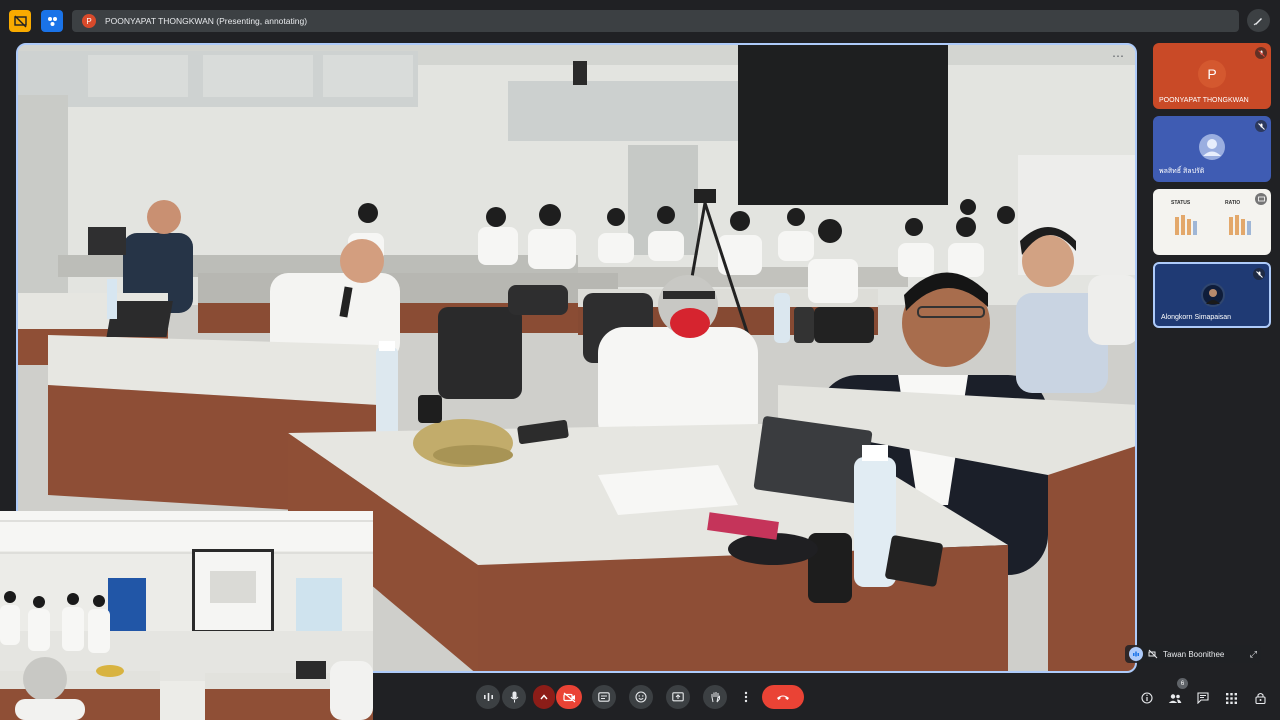 This screenshot has height=720, width=1280. I want to click on raise-hand-button, so click(715, 697).